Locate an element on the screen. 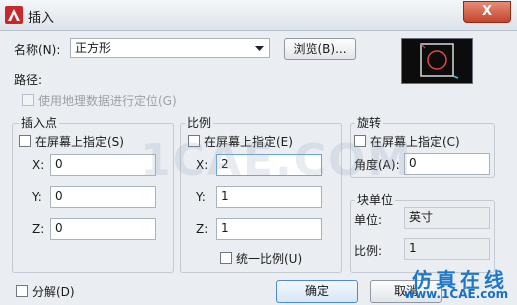  scale-z-label: Z: is located at coordinates (202, 229).